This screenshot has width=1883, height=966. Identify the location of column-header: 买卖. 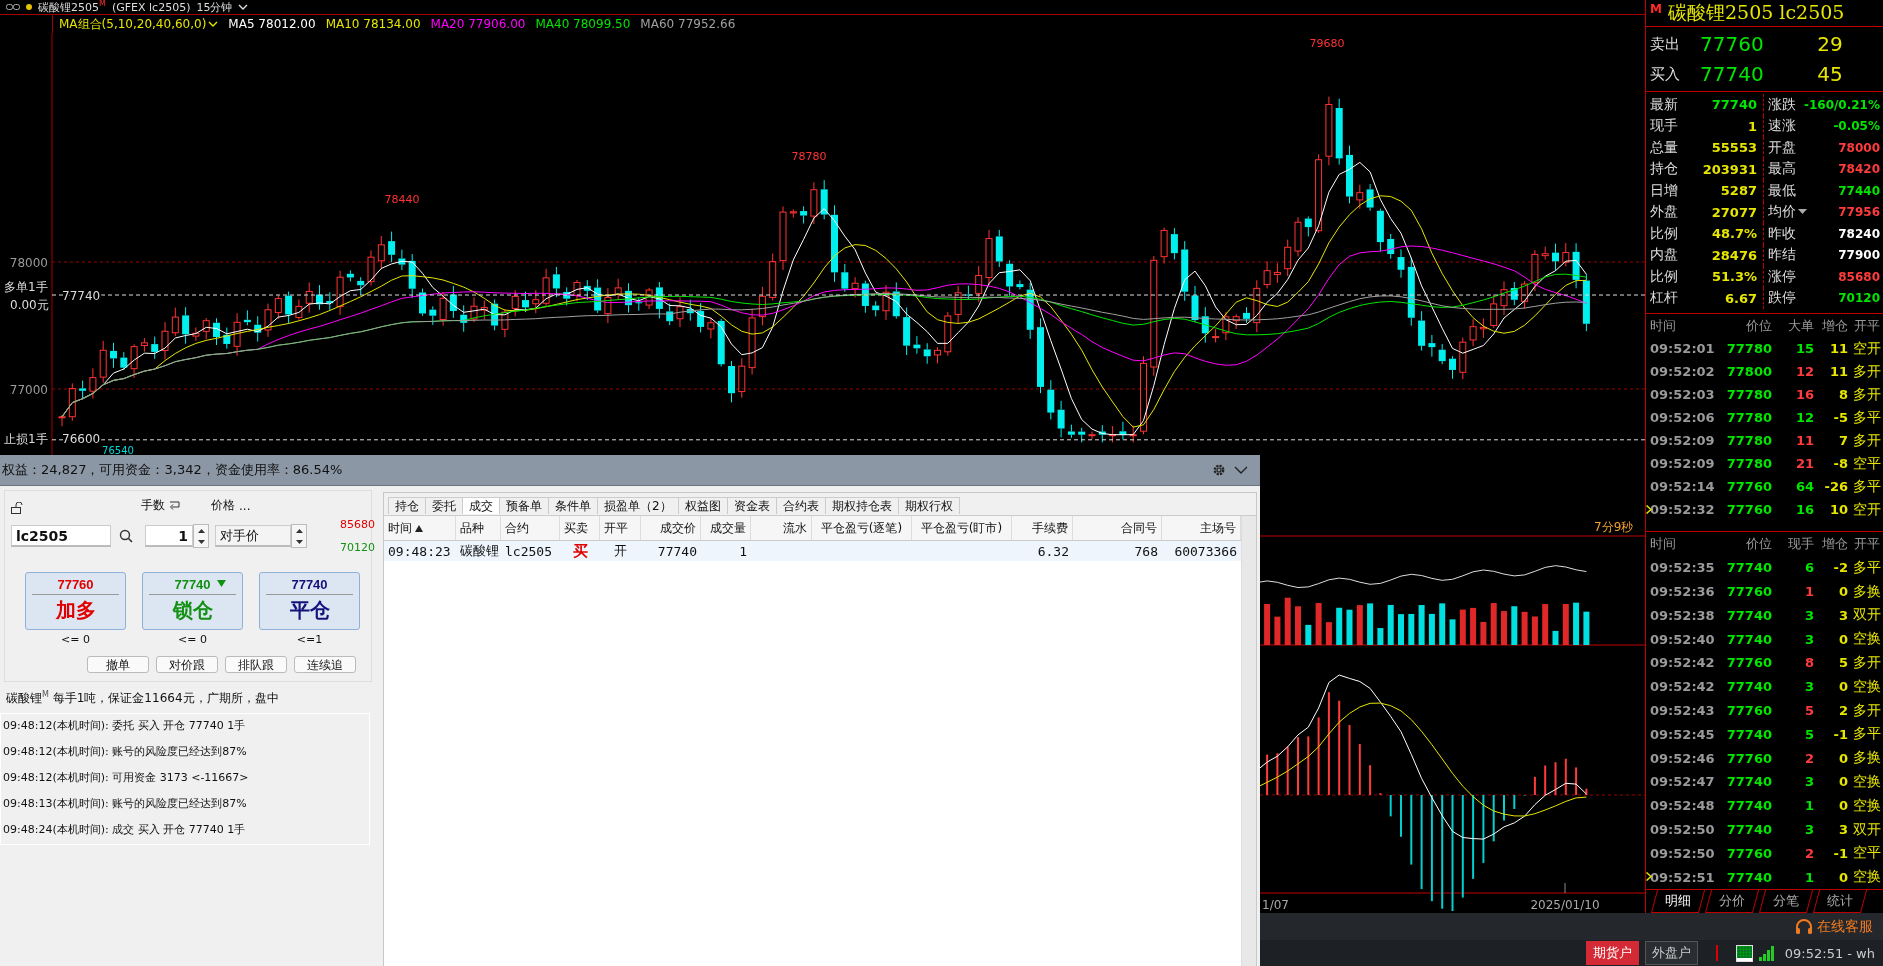
(576, 528).